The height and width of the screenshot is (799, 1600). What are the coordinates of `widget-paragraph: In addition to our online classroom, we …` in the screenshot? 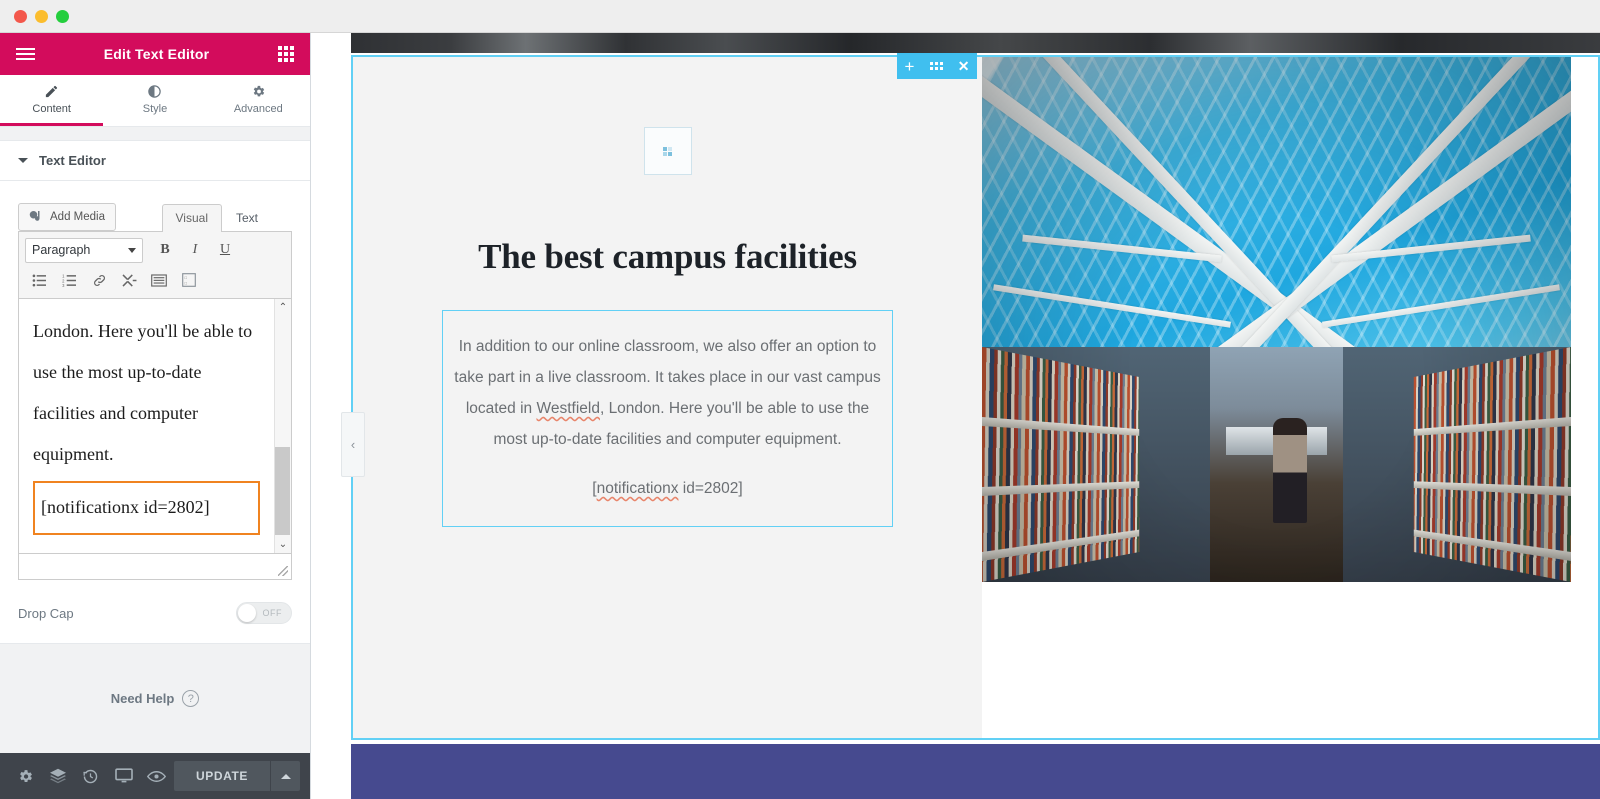 It's located at (667, 393).